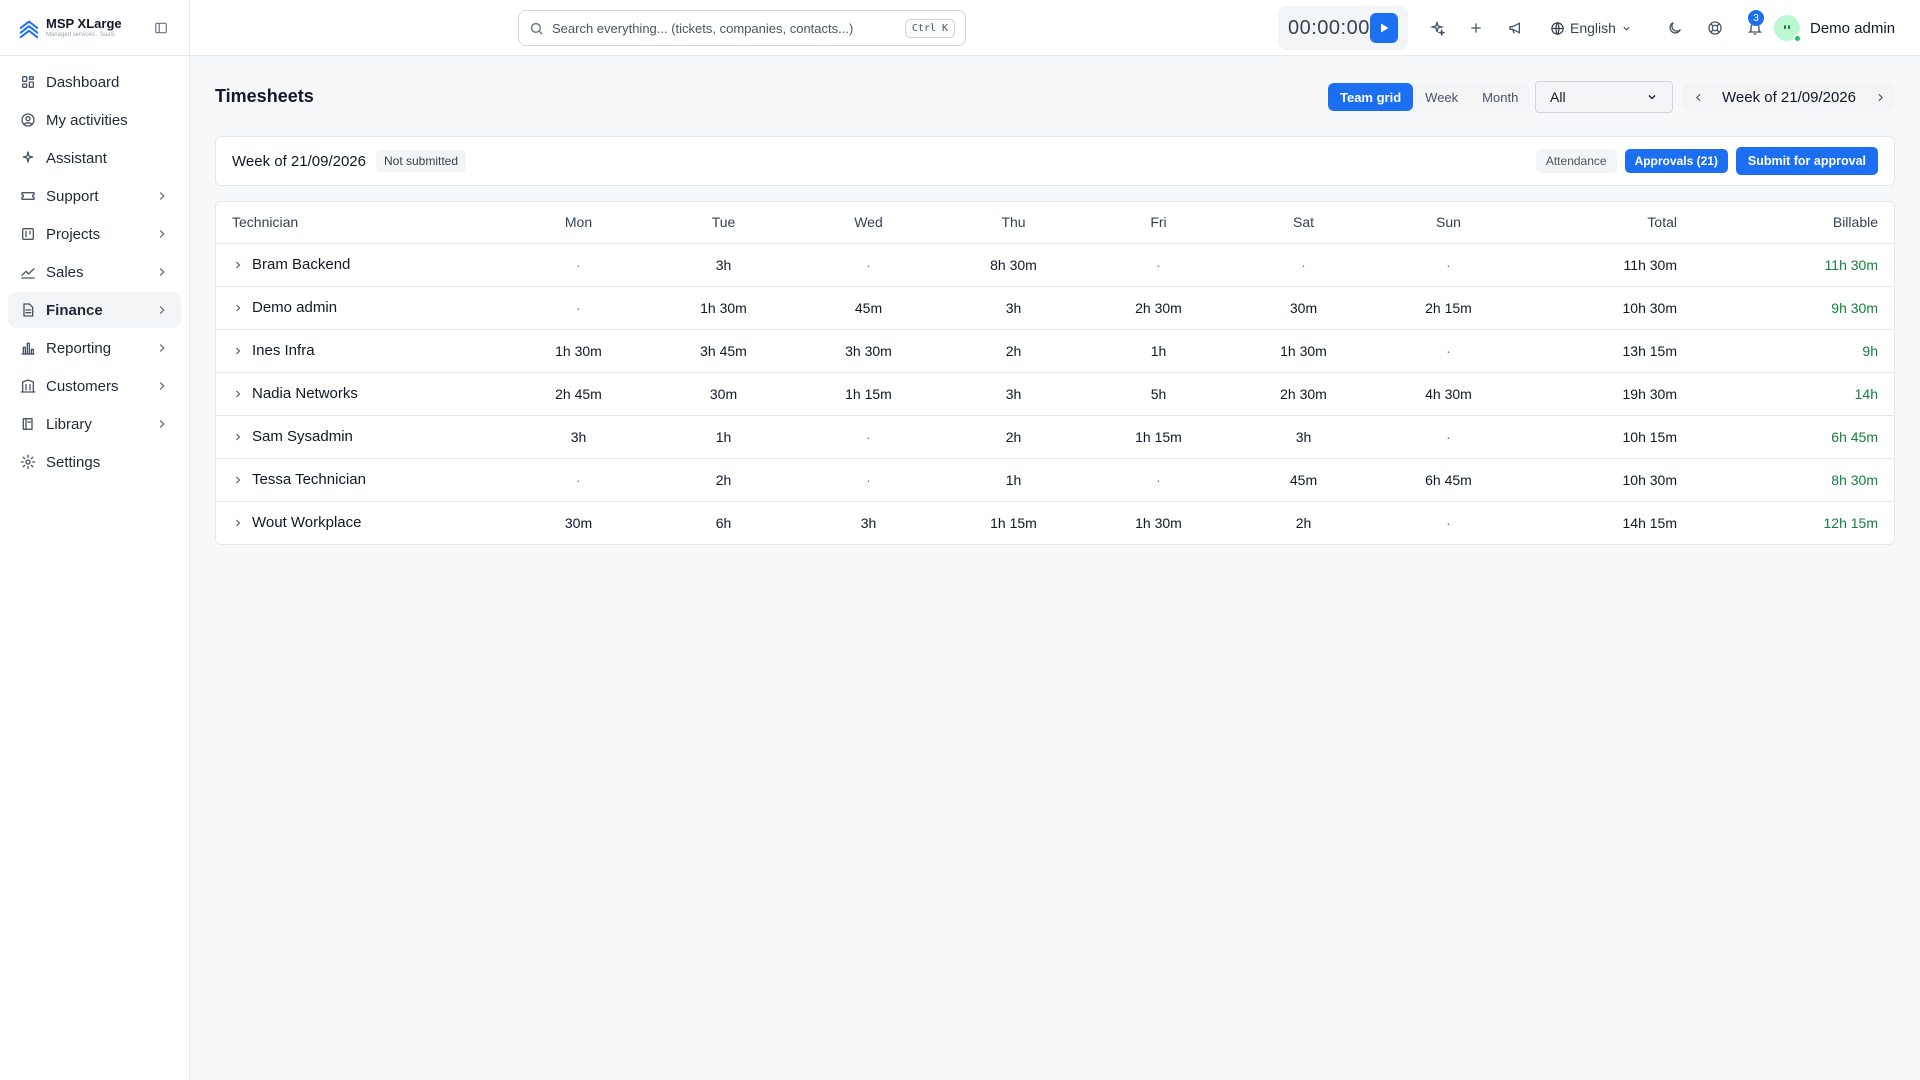 The height and width of the screenshot is (1080, 1920). What do you see at coordinates (578, 394) in the screenshot?
I see `day-hours-cell: 2h 45m` at bounding box center [578, 394].